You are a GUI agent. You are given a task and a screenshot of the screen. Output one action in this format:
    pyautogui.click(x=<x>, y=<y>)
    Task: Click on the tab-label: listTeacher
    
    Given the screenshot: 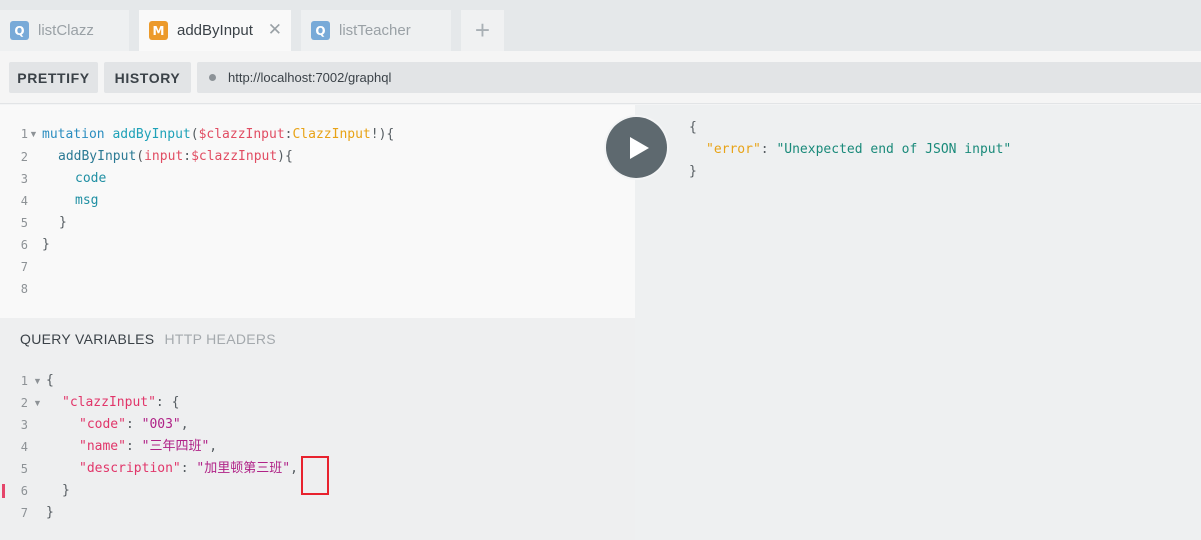 What is the action you would take?
    pyautogui.click(x=375, y=30)
    